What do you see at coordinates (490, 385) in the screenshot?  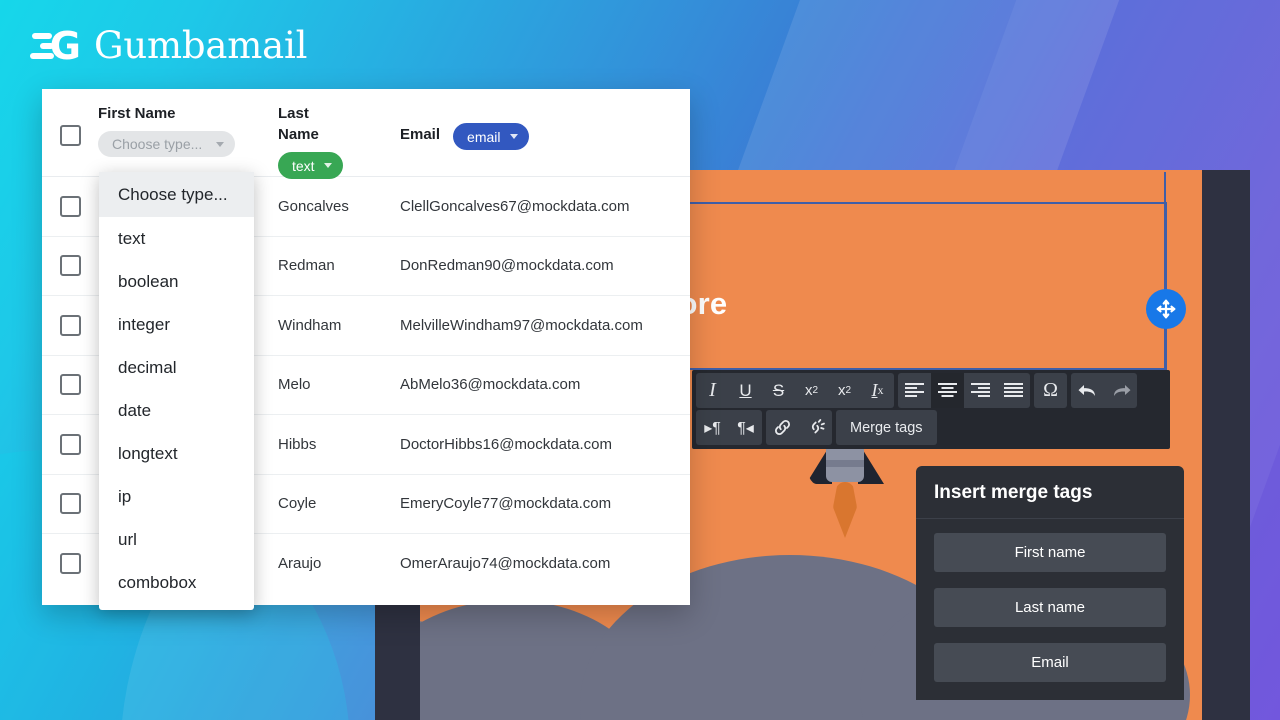 I see `cell-email: AbMelo36@mockdata.com` at bounding box center [490, 385].